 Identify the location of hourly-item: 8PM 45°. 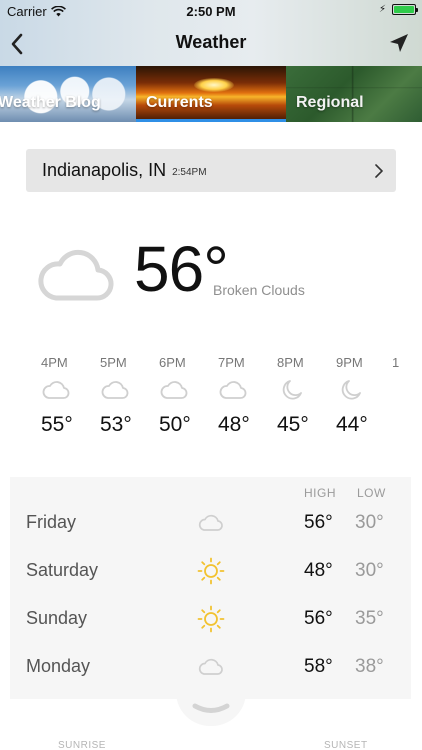
(307, 396).